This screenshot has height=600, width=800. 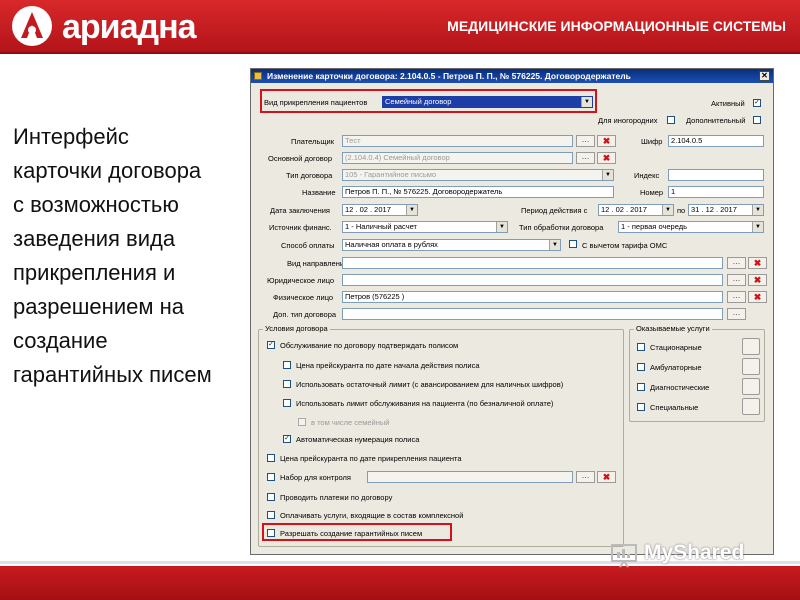 I want to click on ariadna-logo-icon, so click(x=32, y=26).